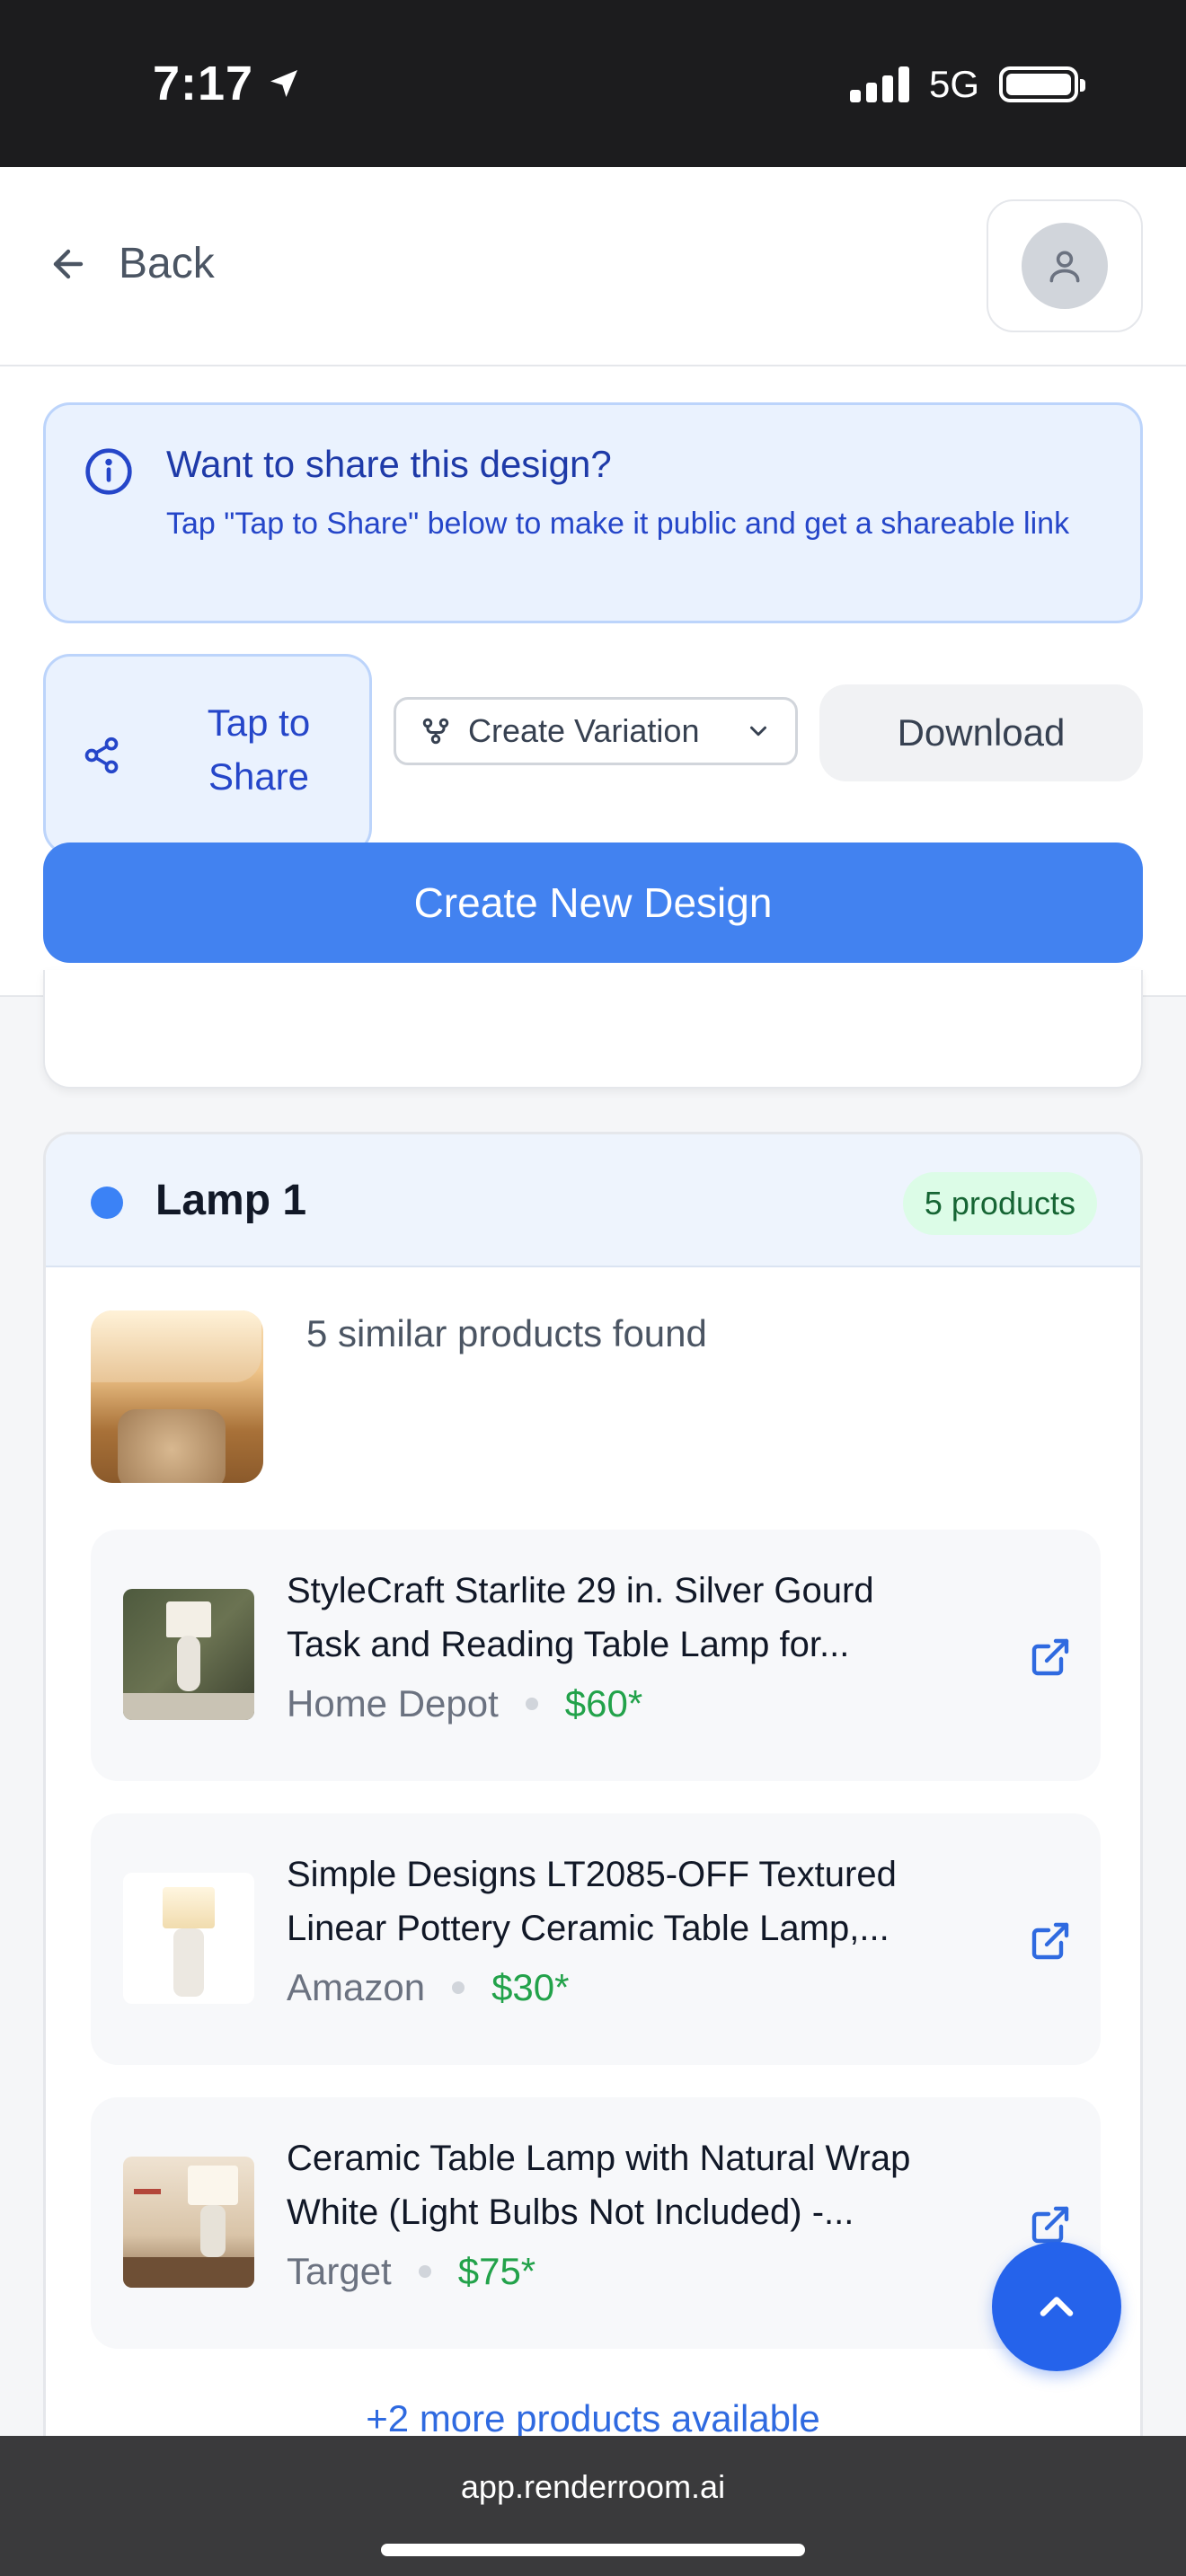 The width and height of the screenshot is (1186, 2576). What do you see at coordinates (177, 1396) in the screenshot?
I see `detected-lamp-thumbnail` at bounding box center [177, 1396].